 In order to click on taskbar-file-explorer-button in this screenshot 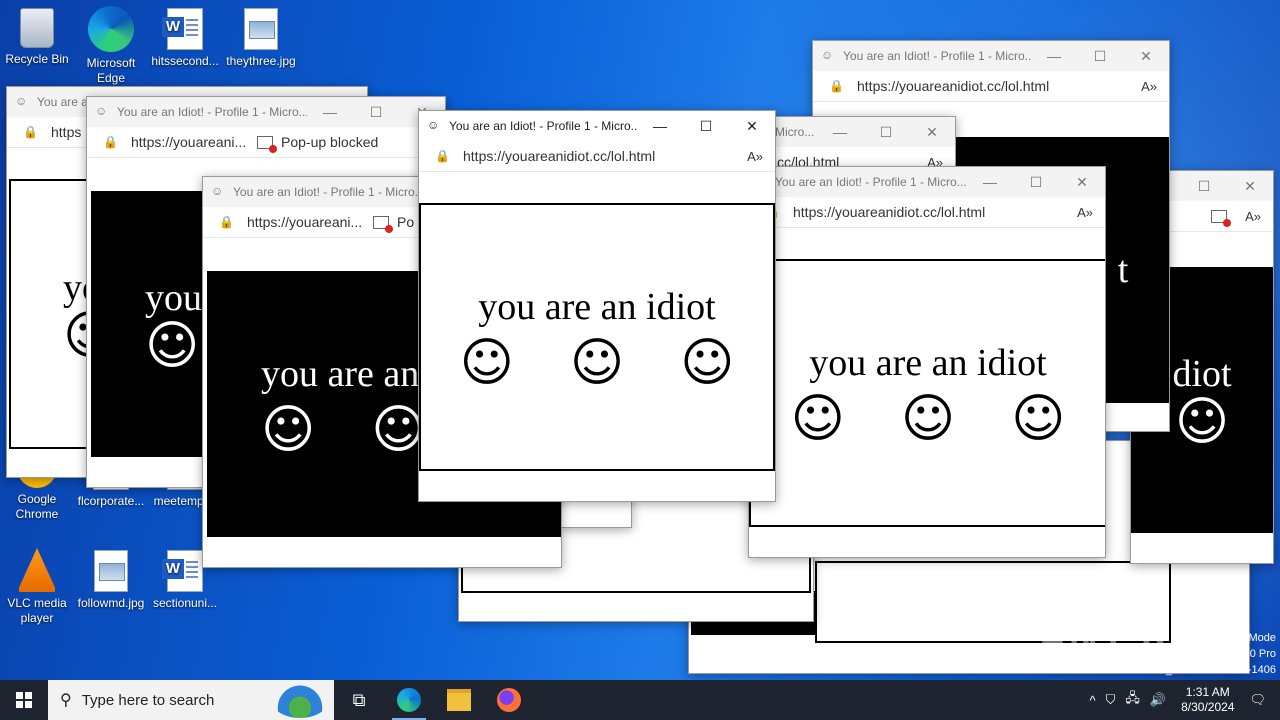, I will do `click(459, 700)`.